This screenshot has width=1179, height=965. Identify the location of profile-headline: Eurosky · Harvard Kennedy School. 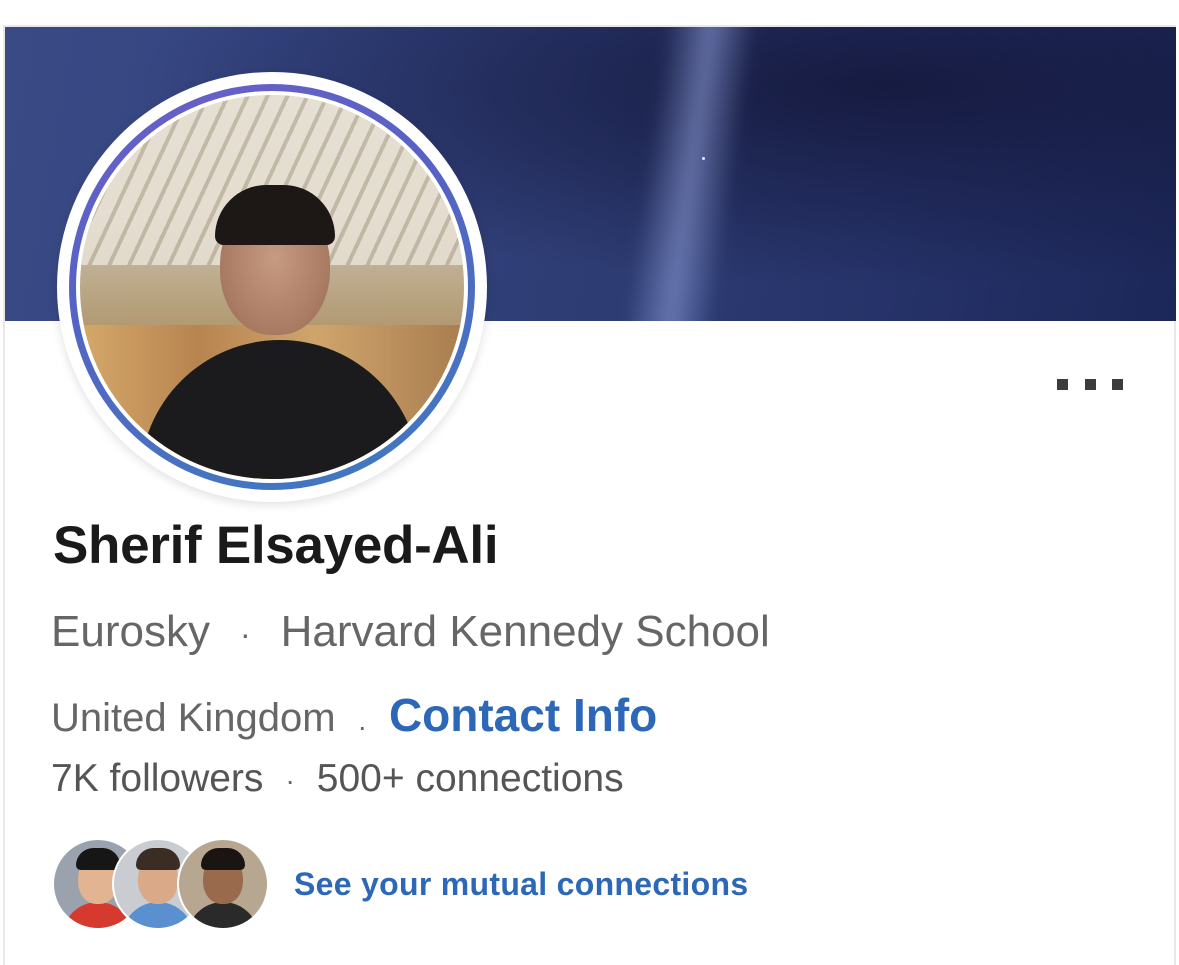
(410, 632).